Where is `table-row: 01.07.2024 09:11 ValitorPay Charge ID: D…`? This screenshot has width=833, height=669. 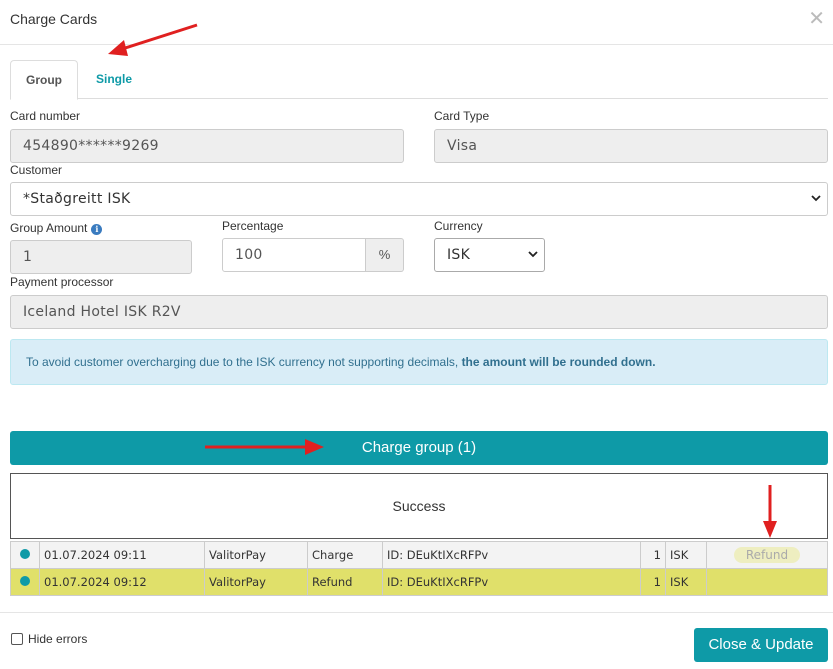
table-row: 01.07.2024 09:11 ValitorPay Charge ID: D… is located at coordinates (419, 555).